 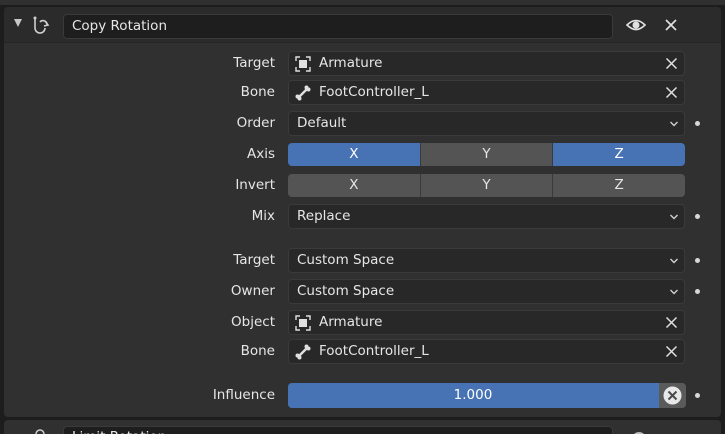 What do you see at coordinates (254, 260) in the screenshot?
I see `target-space-label: Target` at bounding box center [254, 260].